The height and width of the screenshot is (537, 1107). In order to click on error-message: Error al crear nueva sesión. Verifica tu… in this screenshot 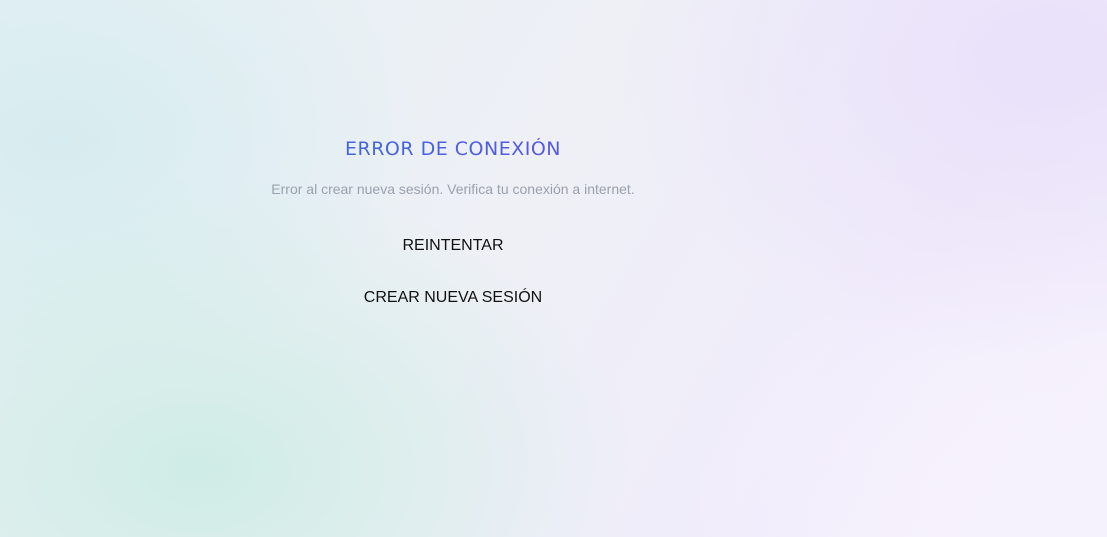, I will do `click(453, 189)`.